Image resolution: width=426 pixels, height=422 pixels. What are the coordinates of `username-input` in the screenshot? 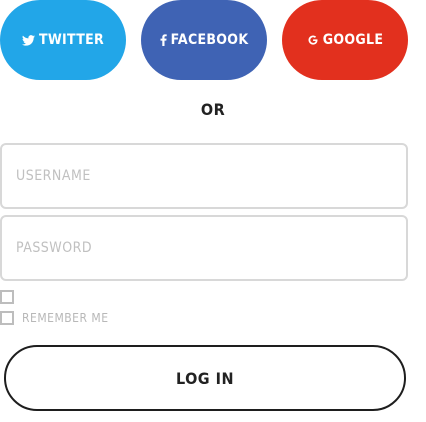 It's located at (204, 176).